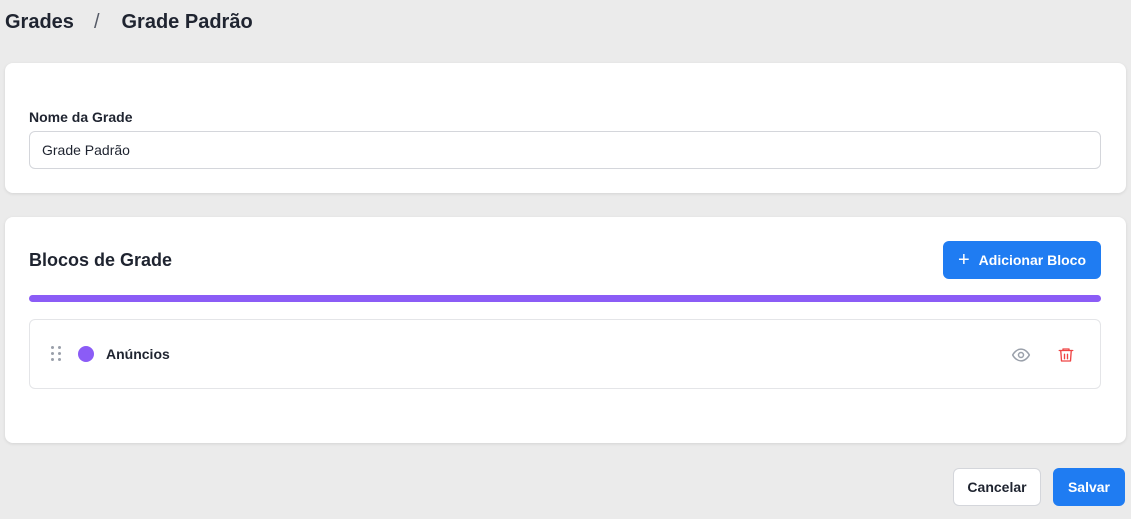  Describe the element at coordinates (101, 260) in the screenshot. I see `grade-blocks-title: Blocos de Grade` at that location.